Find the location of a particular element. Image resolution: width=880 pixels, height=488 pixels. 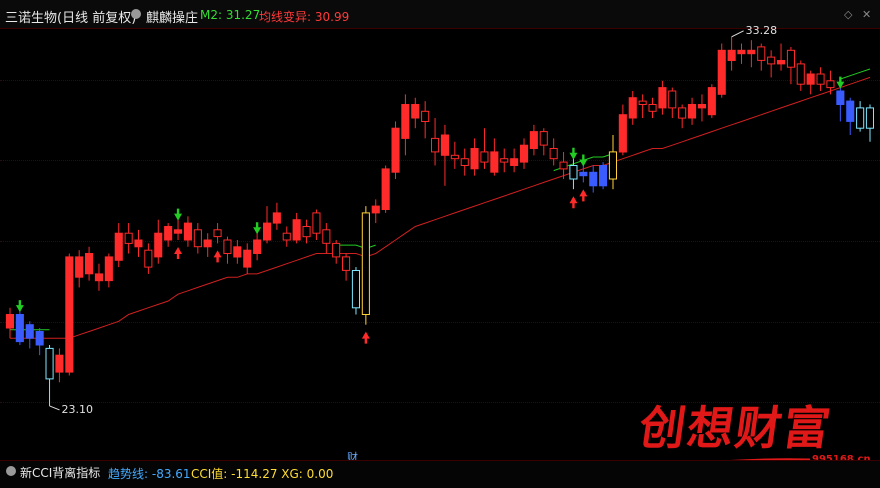

cci-values: CCI值: -114.27 XG: 0.00 is located at coordinates (262, 474).